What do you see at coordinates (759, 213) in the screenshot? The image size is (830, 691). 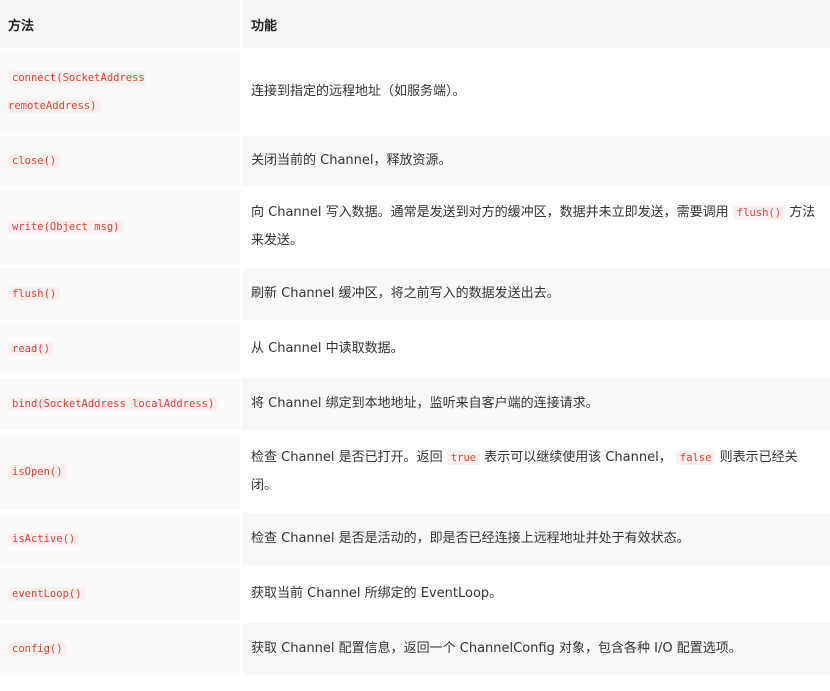 I see `inline-code: flush()` at bounding box center [759, 213].